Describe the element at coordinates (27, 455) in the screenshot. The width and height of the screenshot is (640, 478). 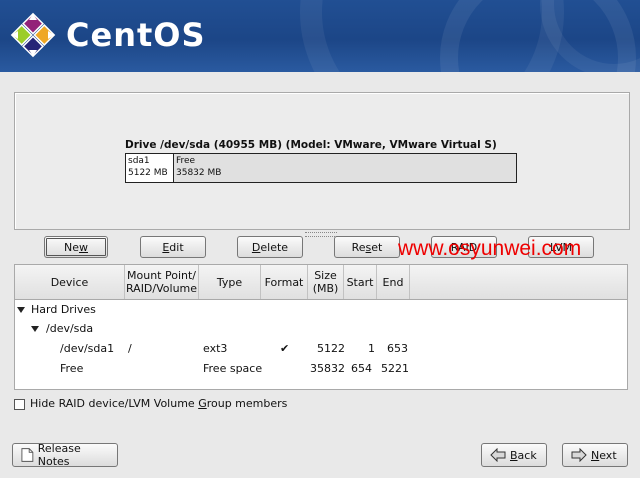
I see `document-icon` at that location.